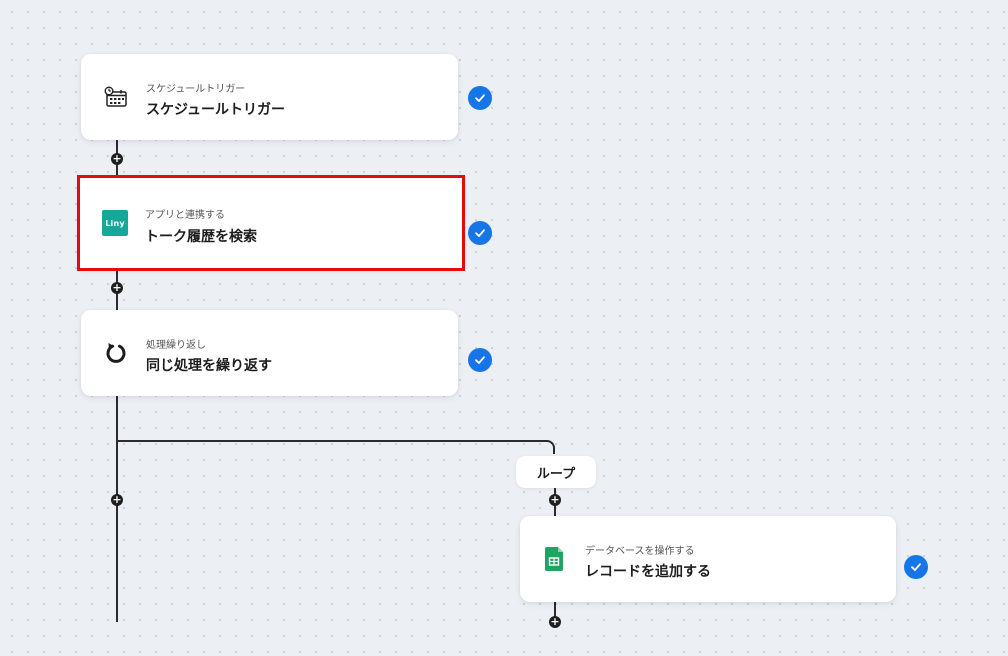 The image size is (1008, 656). I want to click on step-card-talk-history-search: Liny アプリと連携する トーク履歴を検索, so click(271, 223).